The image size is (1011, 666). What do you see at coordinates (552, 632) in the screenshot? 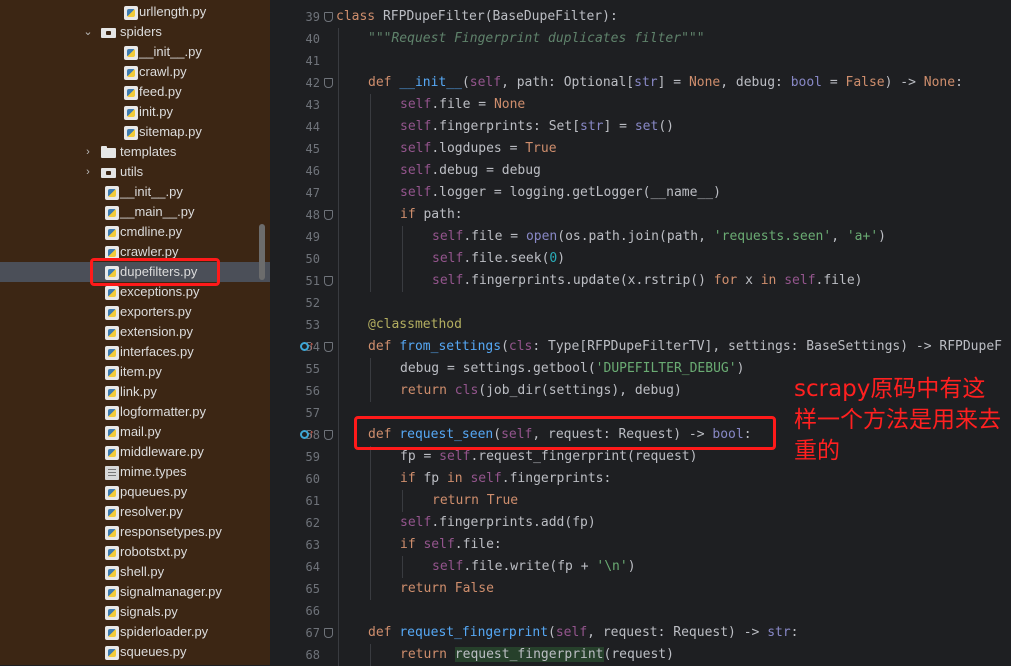
I see `code-token: (` at bounding box center [552, 632].